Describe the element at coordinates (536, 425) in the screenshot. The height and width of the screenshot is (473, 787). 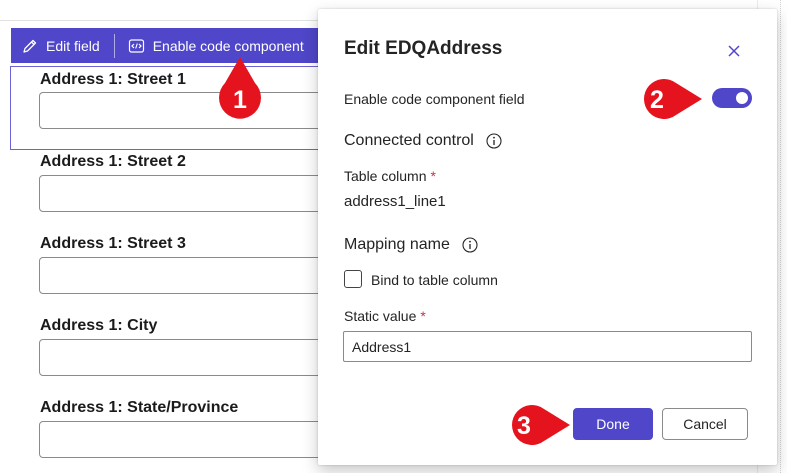
I see `callout-marker-3: 3` at that location.